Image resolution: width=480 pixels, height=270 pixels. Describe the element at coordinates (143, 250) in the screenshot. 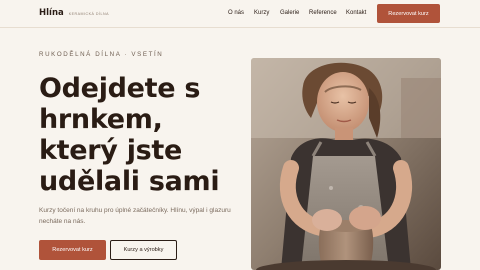

I see `courses-products-button: Kurzy a výrobky` at that location.